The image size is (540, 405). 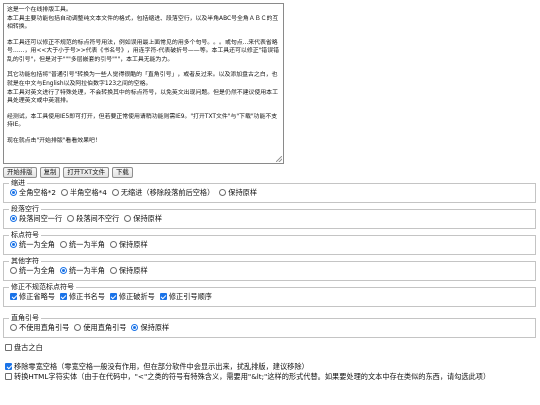 What do you see at coordinates (25, 318) in the screenshot?
I see `group-legend: 直角引号` at bounding box center [25, 318].